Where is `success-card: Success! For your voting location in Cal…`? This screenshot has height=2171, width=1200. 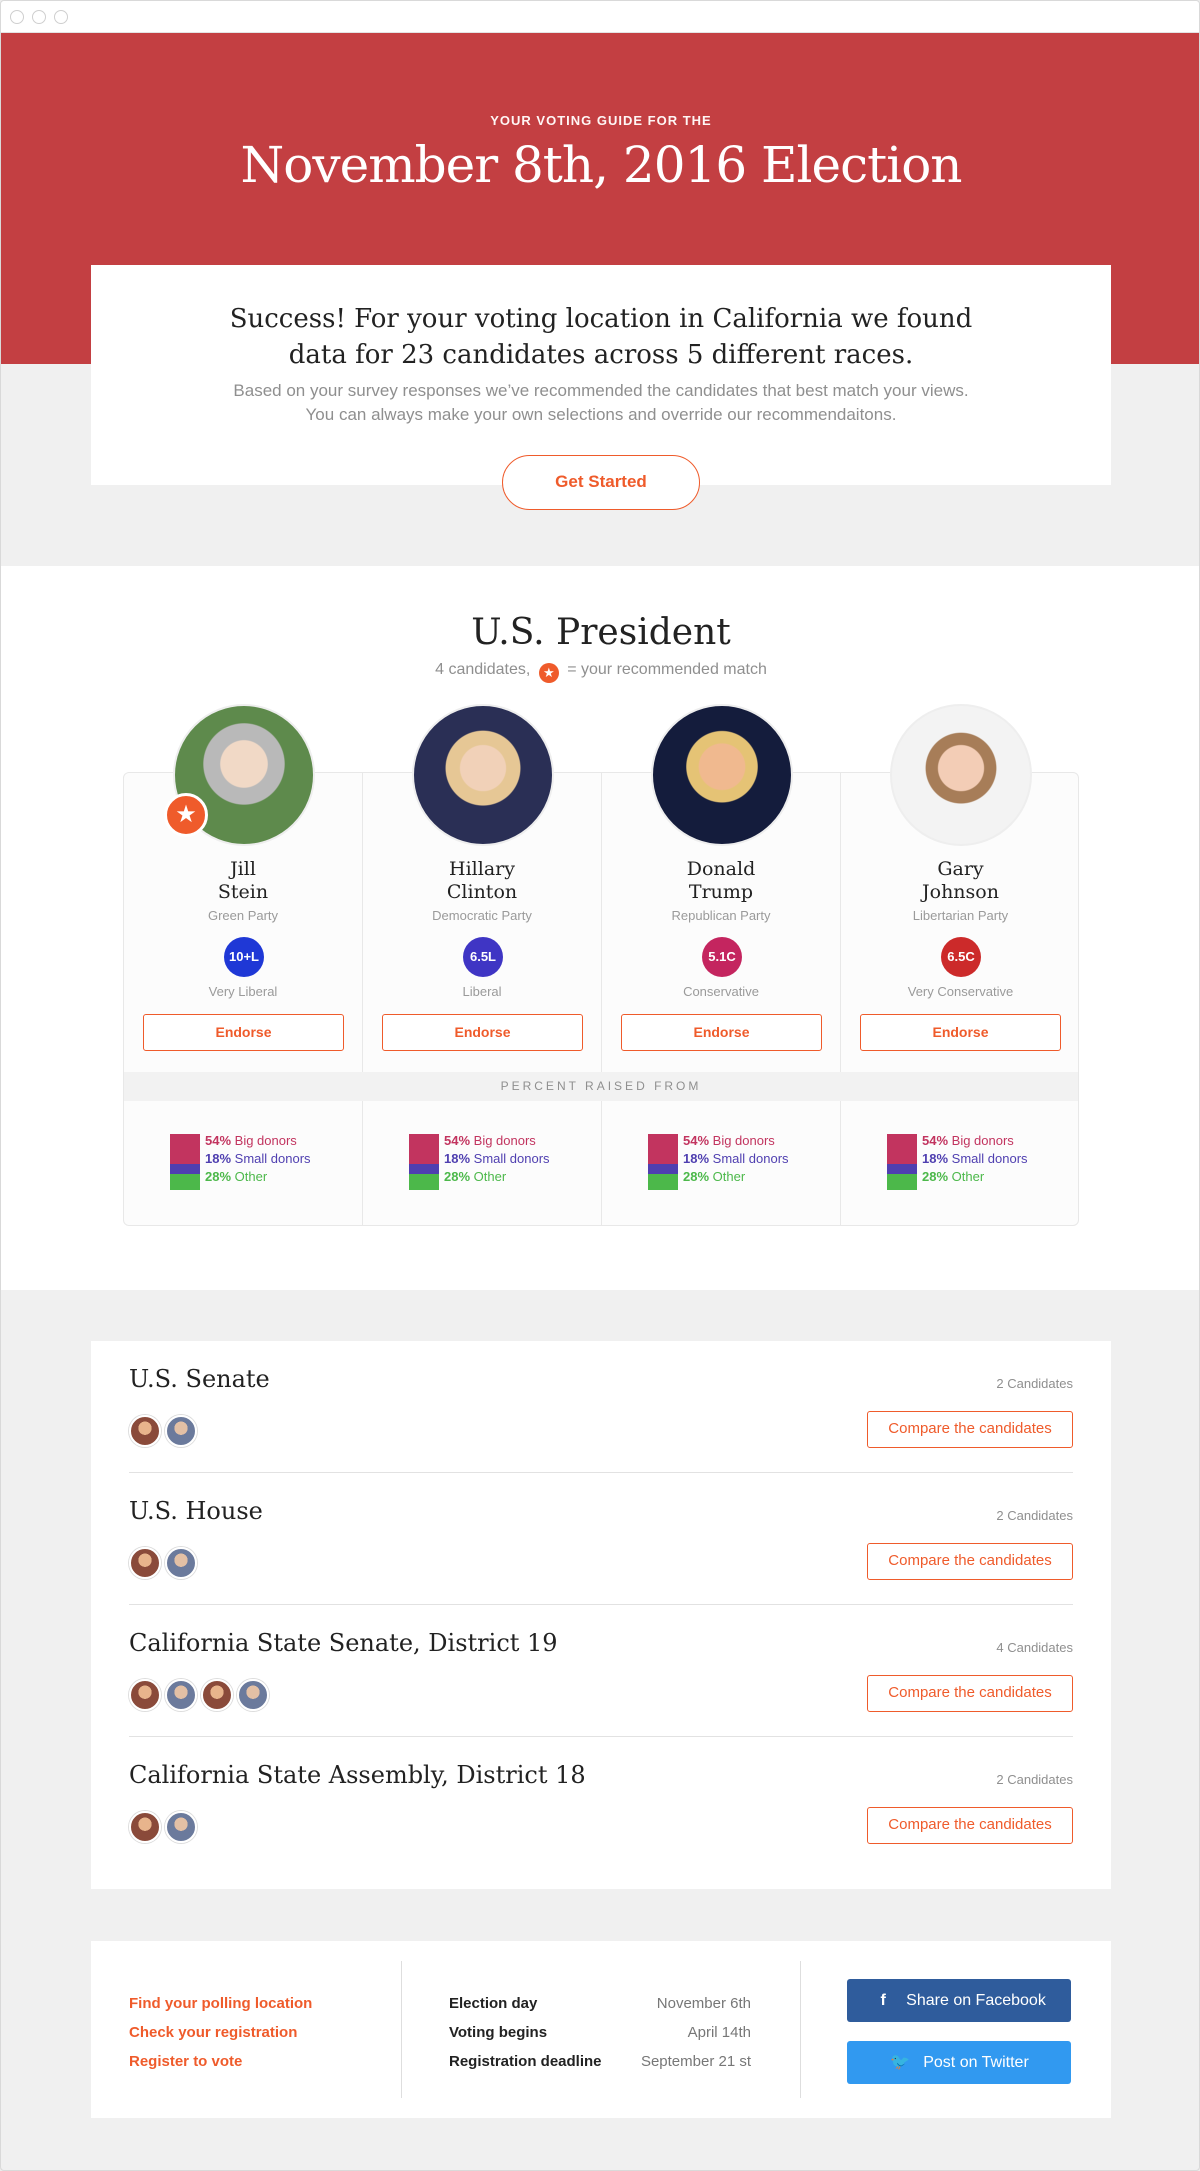 success-card: Success! For your voting location in Cal… is located at coordinates (601, 375).